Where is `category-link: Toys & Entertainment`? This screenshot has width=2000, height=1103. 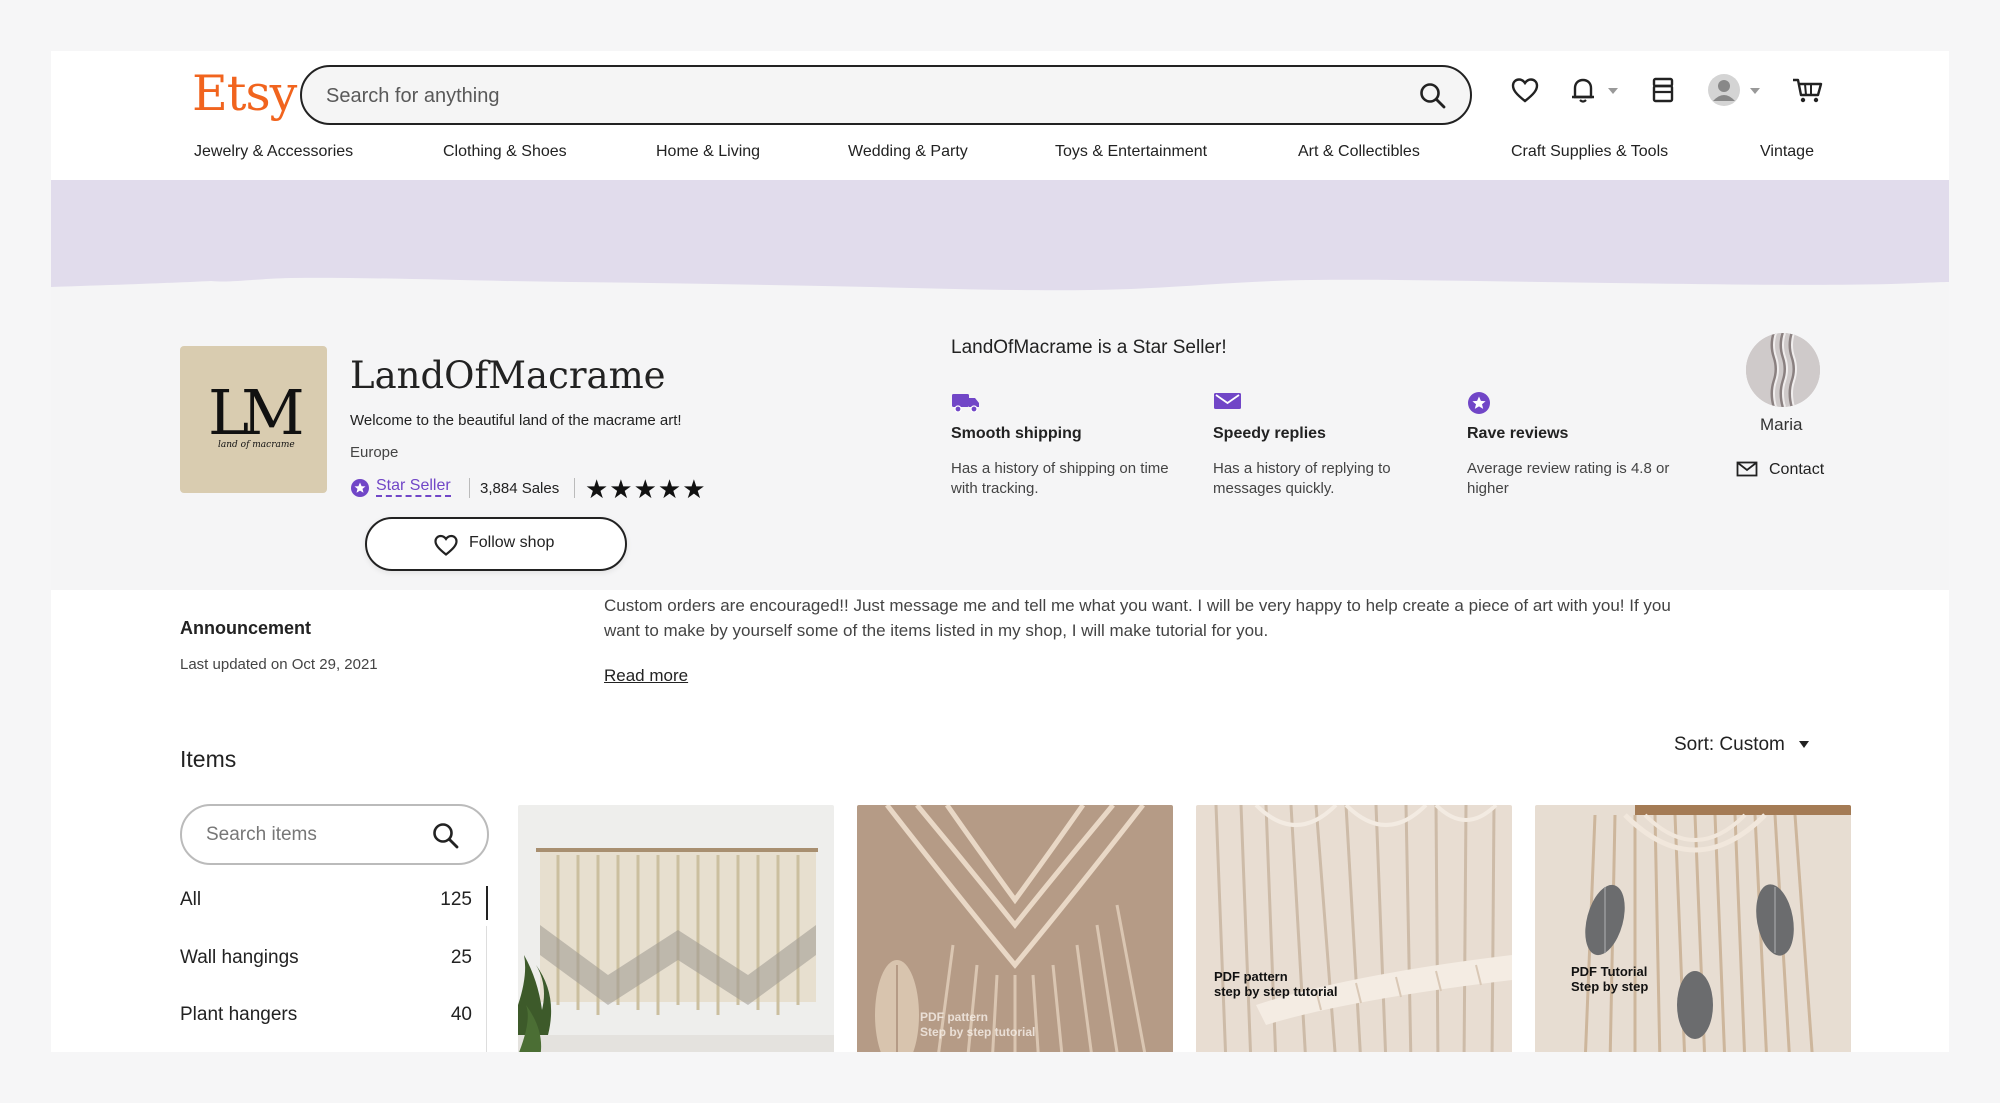 category-link: Toys & Entertainment is located at coordinates (1131, 152).